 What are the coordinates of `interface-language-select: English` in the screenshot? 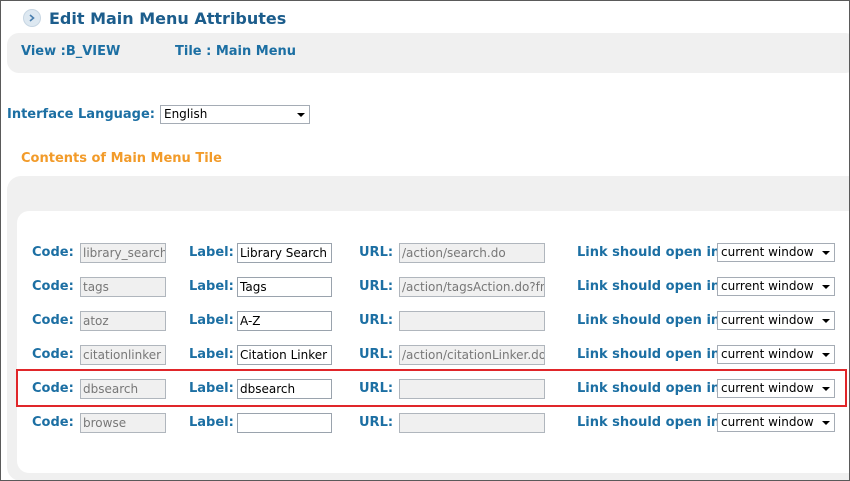 It's located at (234, 114).